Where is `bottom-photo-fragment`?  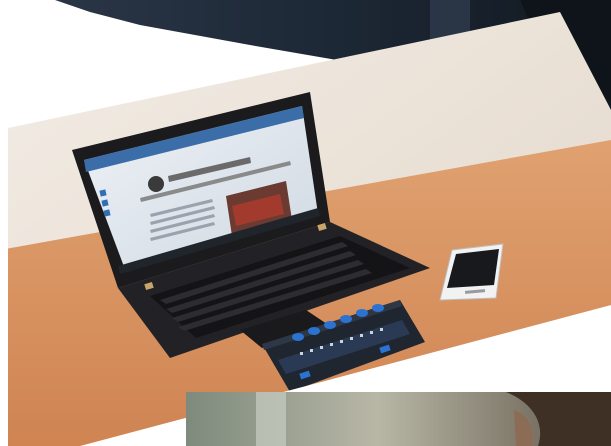
bottom-photo-fragment is located at coordinates (398, 419).